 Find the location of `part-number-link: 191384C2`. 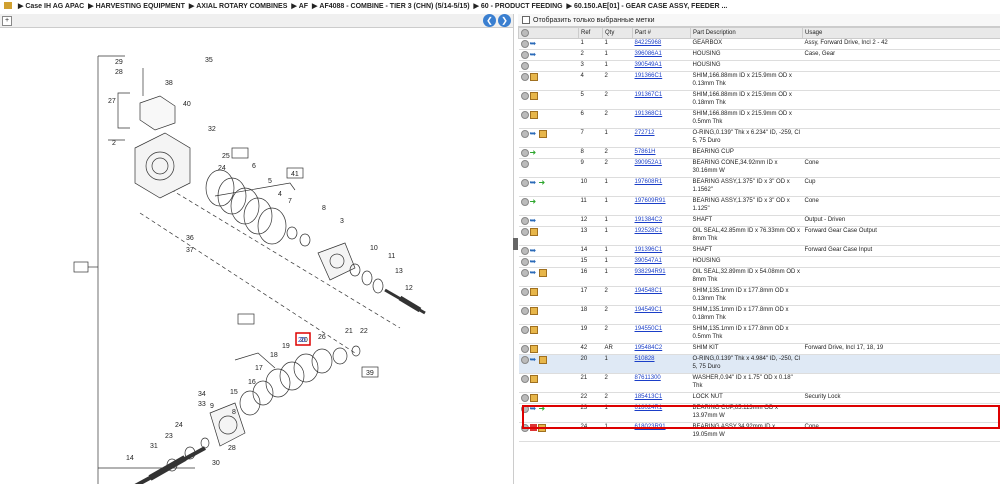

part-number-link: 191384C2 is located at coordinates (649, 220).